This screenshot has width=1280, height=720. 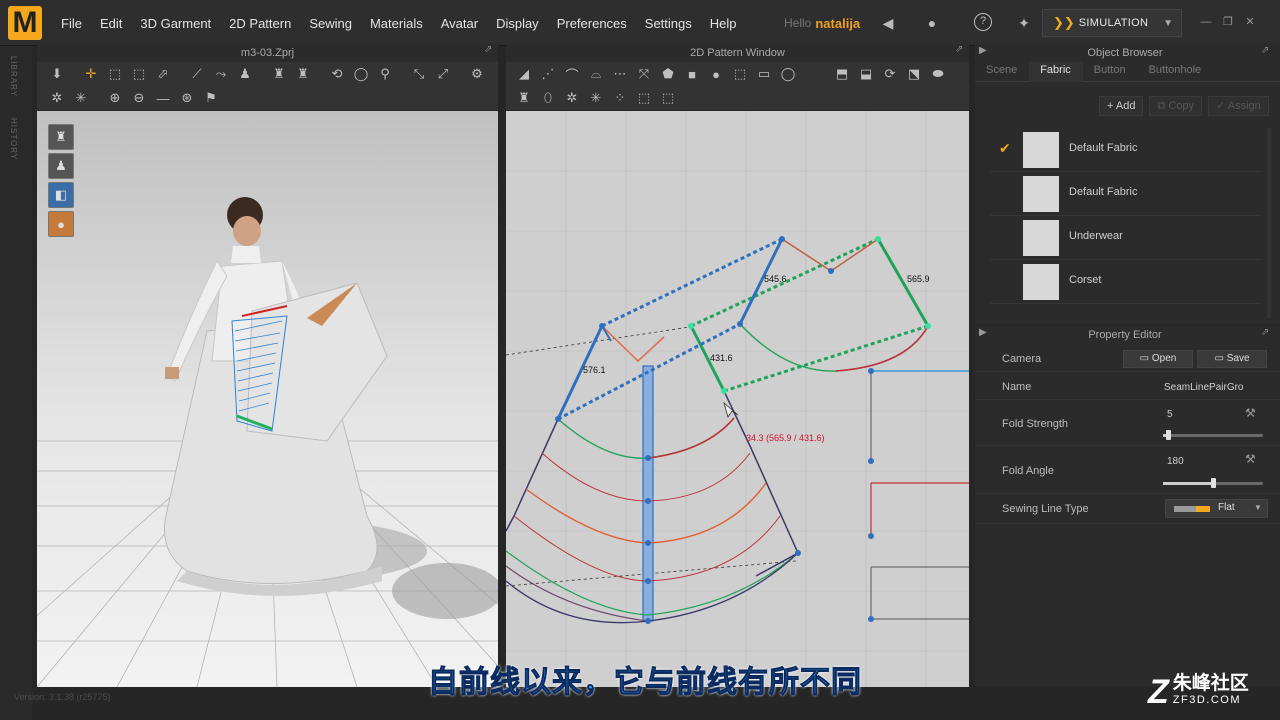 What do you see at coordinates (1002, 72) in the screenshot?
I see `tab-scene: Scene` at bounding box center [1002, 72].